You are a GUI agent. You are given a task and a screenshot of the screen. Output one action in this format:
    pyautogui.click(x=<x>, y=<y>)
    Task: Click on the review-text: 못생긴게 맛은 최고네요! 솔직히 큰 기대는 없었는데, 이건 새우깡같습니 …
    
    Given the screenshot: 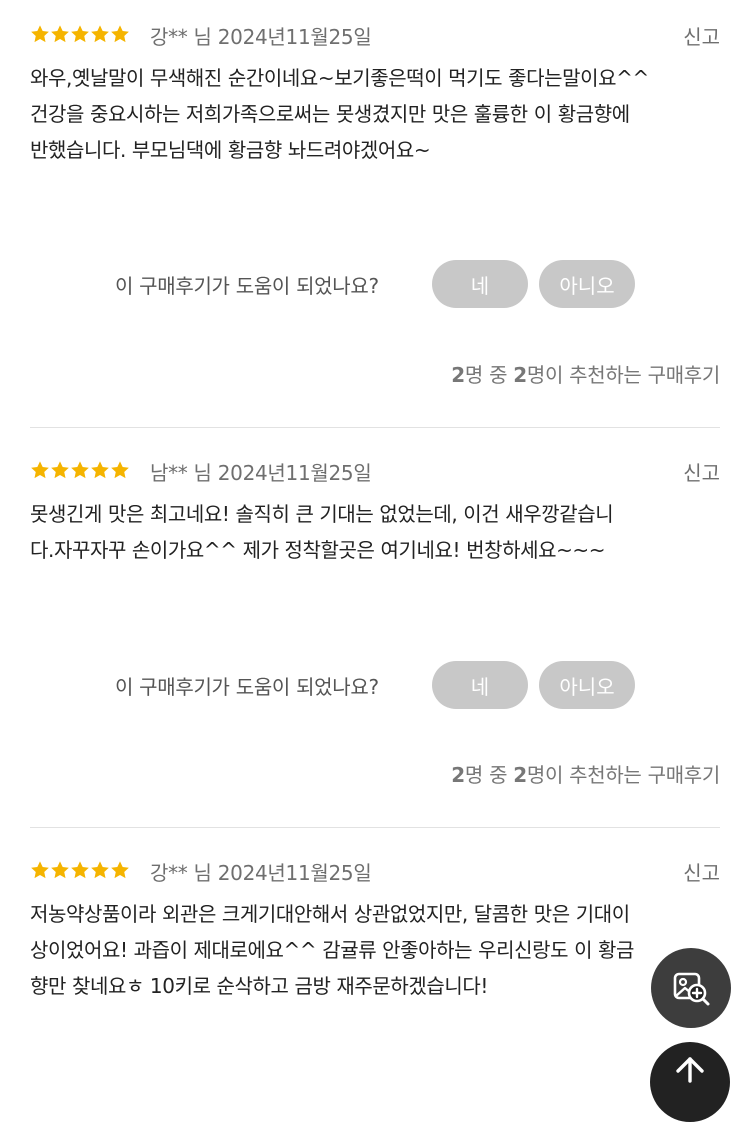 What is the action you would take?
    pyautogui.click(x=377, y=532)
    